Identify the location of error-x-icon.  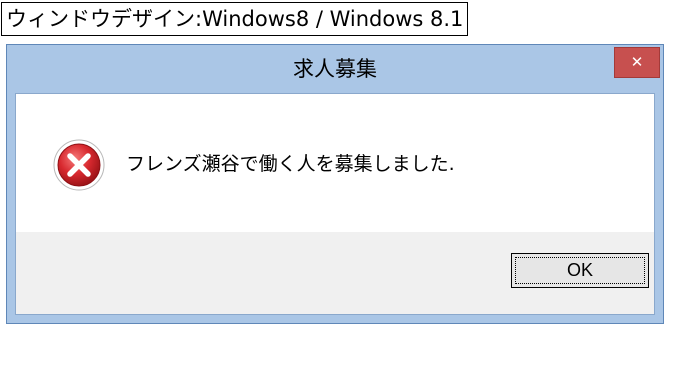
(79, 165).